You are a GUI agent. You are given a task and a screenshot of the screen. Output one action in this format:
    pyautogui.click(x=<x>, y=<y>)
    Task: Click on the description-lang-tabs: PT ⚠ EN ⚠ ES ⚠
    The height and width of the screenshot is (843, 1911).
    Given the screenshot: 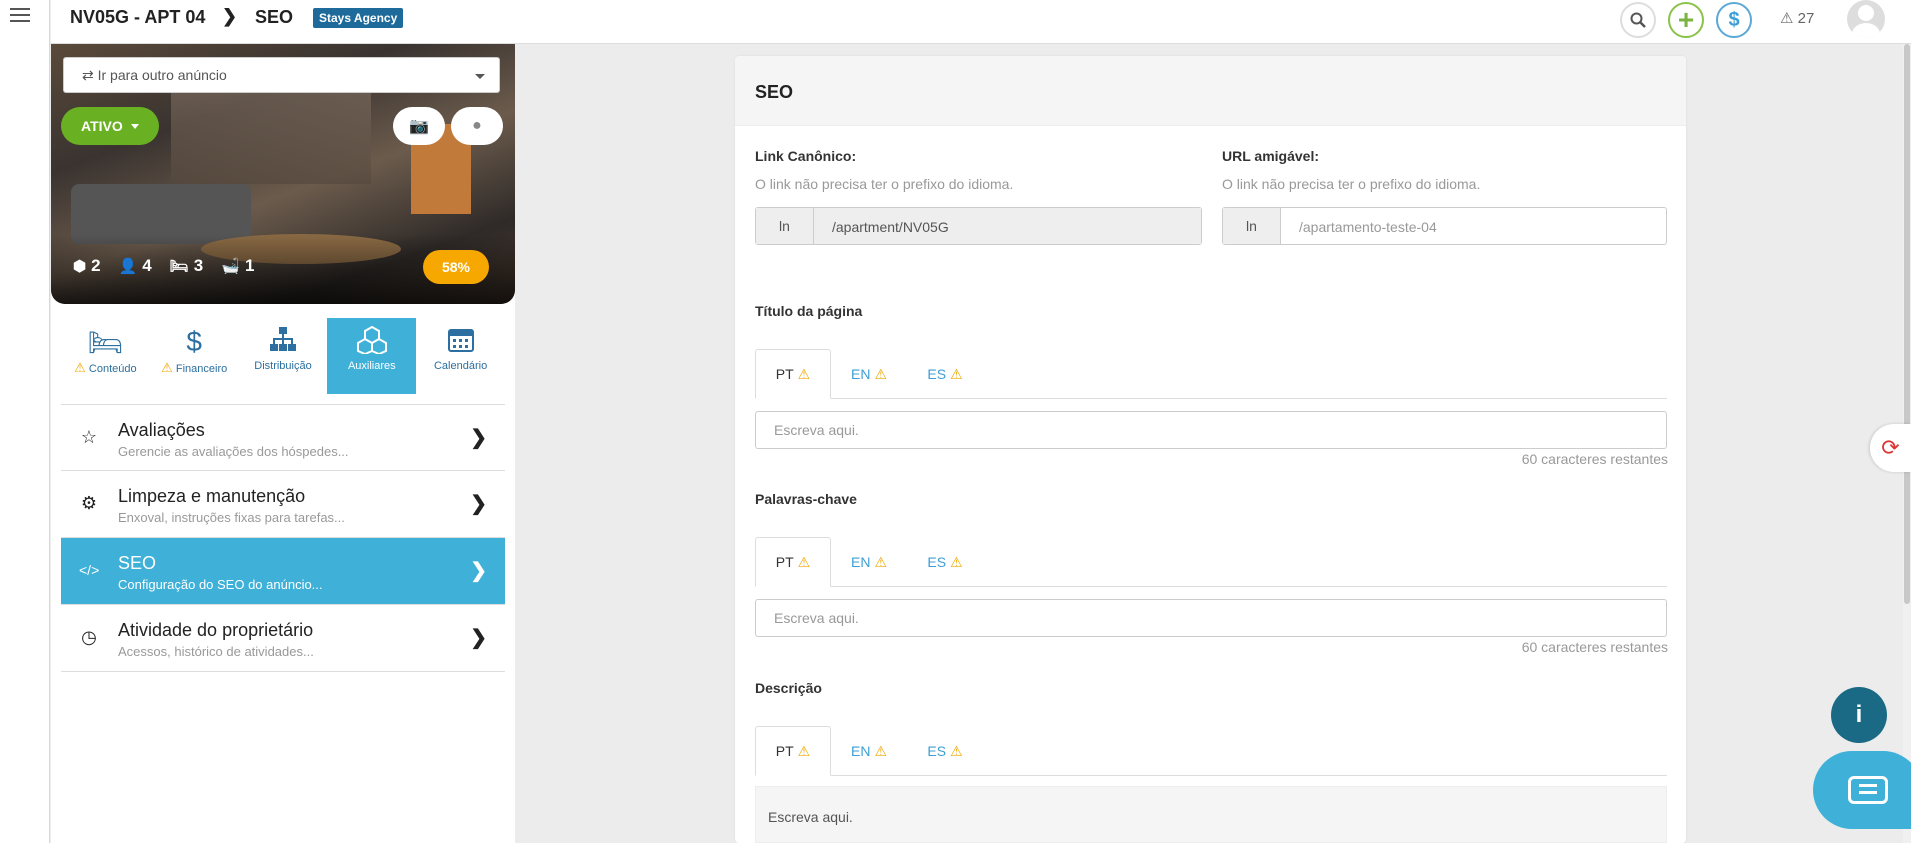 What is the action you would take?
    pyautogui.click(x=1211, y=751)
    